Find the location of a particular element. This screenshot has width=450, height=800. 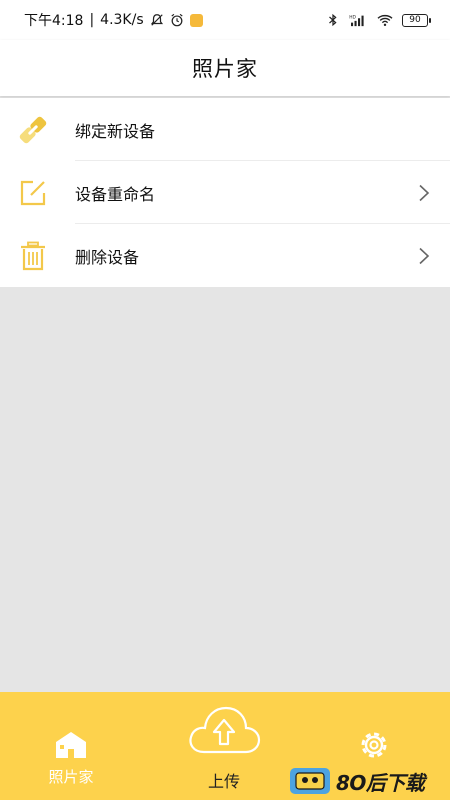

tab-home-label: 照片家 is located at coordinates (71, 777).